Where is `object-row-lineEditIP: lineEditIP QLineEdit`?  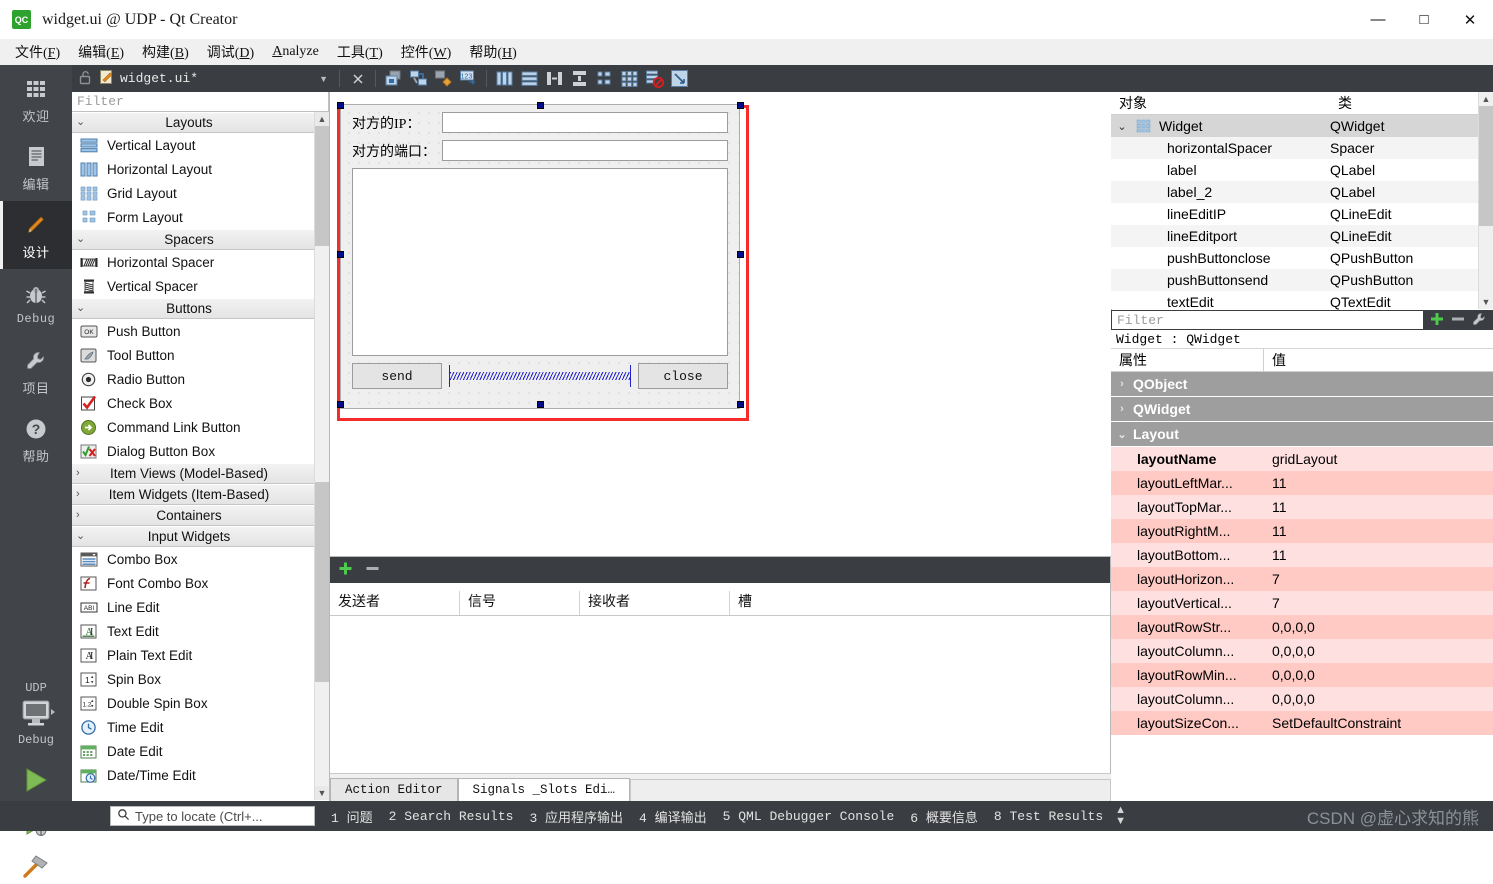
object-row-lineEditIP: lineEditIP QLineEdit is located at coordinates (1302, 214).